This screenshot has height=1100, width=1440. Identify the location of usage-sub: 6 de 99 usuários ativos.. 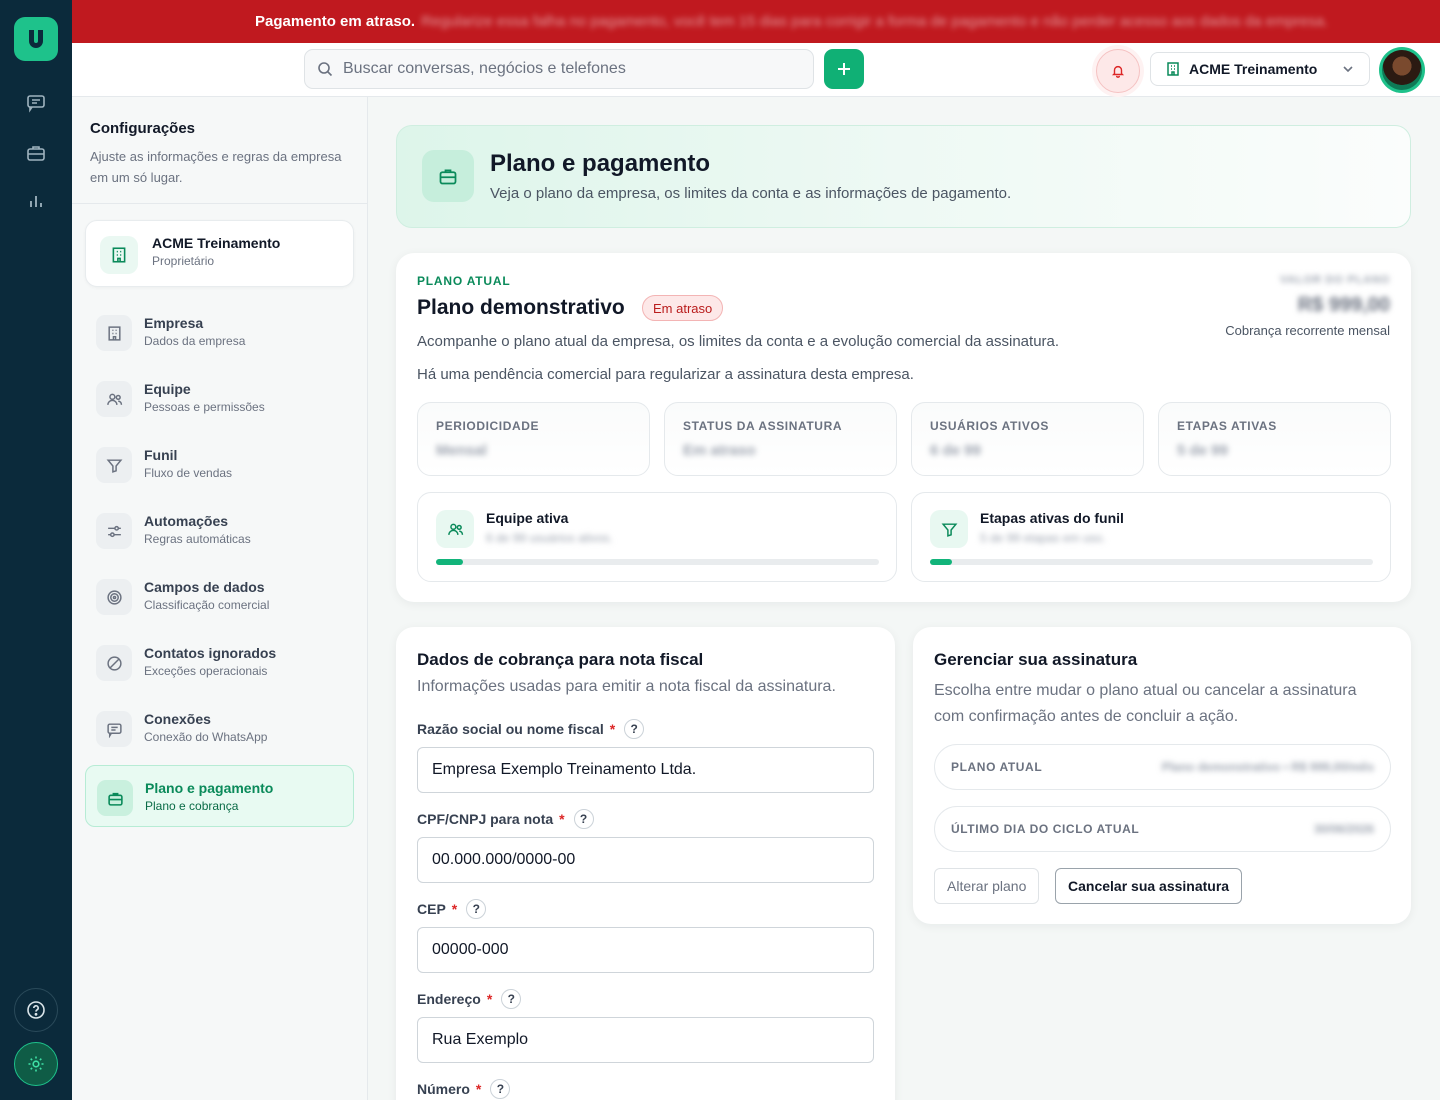
(549, 538).